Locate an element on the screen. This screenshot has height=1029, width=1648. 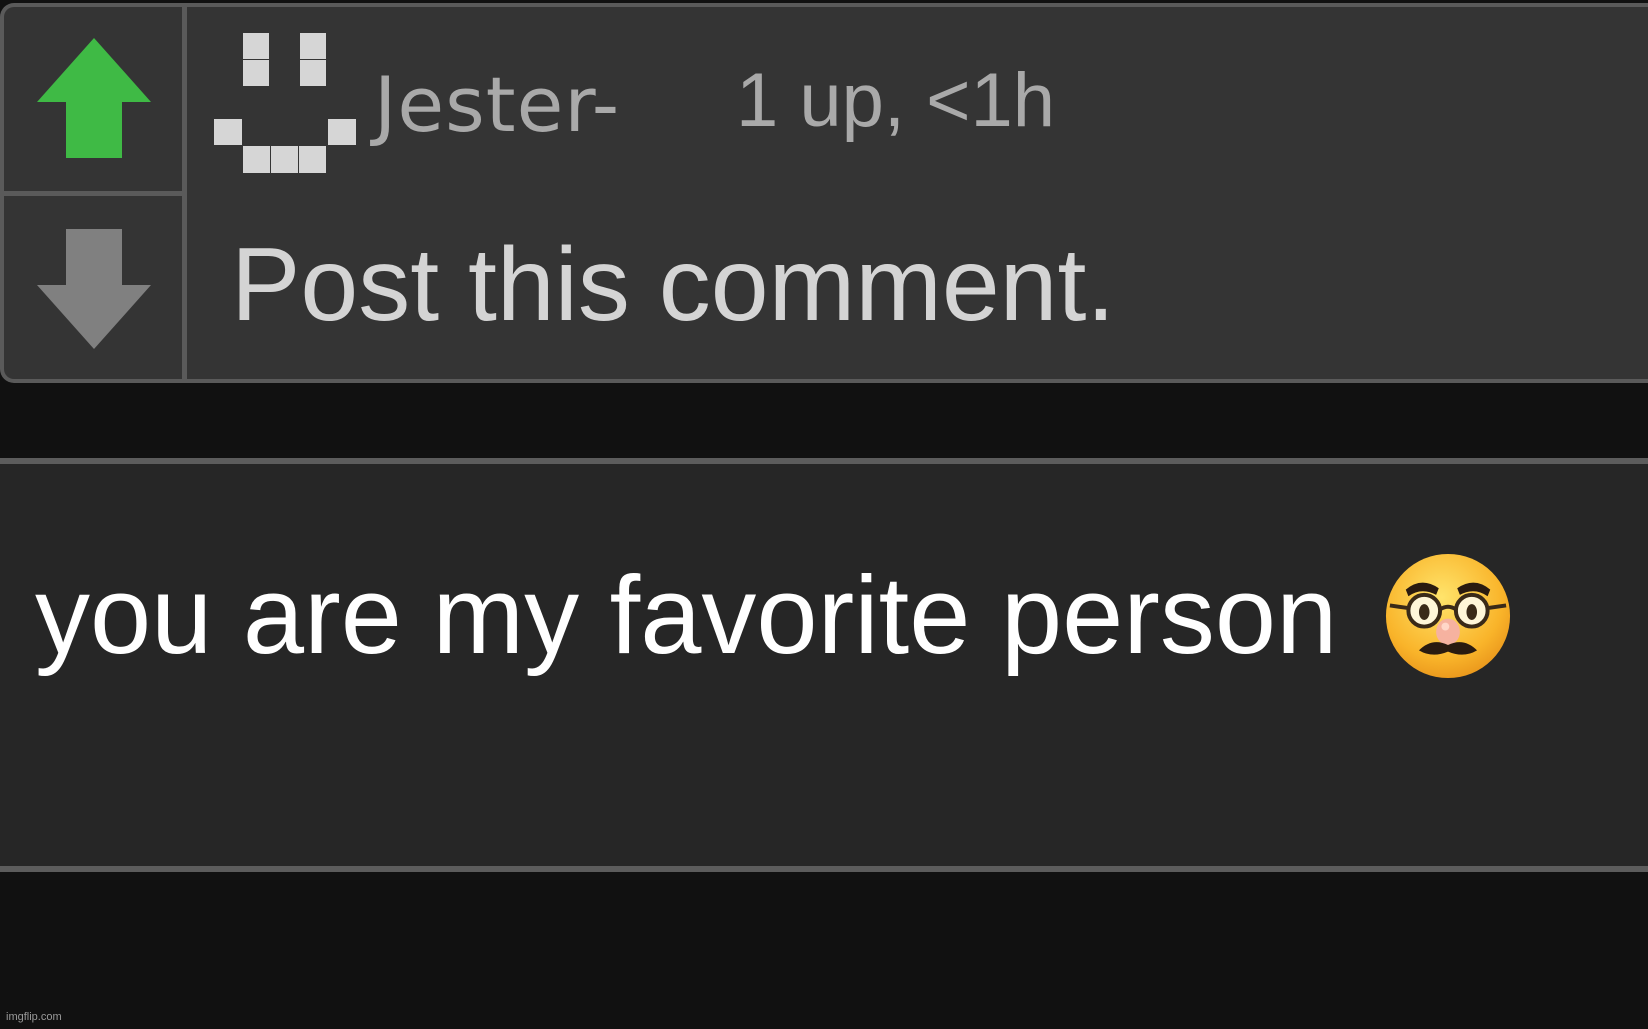
comment-meta: 1 up, <1h is located at coordinates (896, 100).